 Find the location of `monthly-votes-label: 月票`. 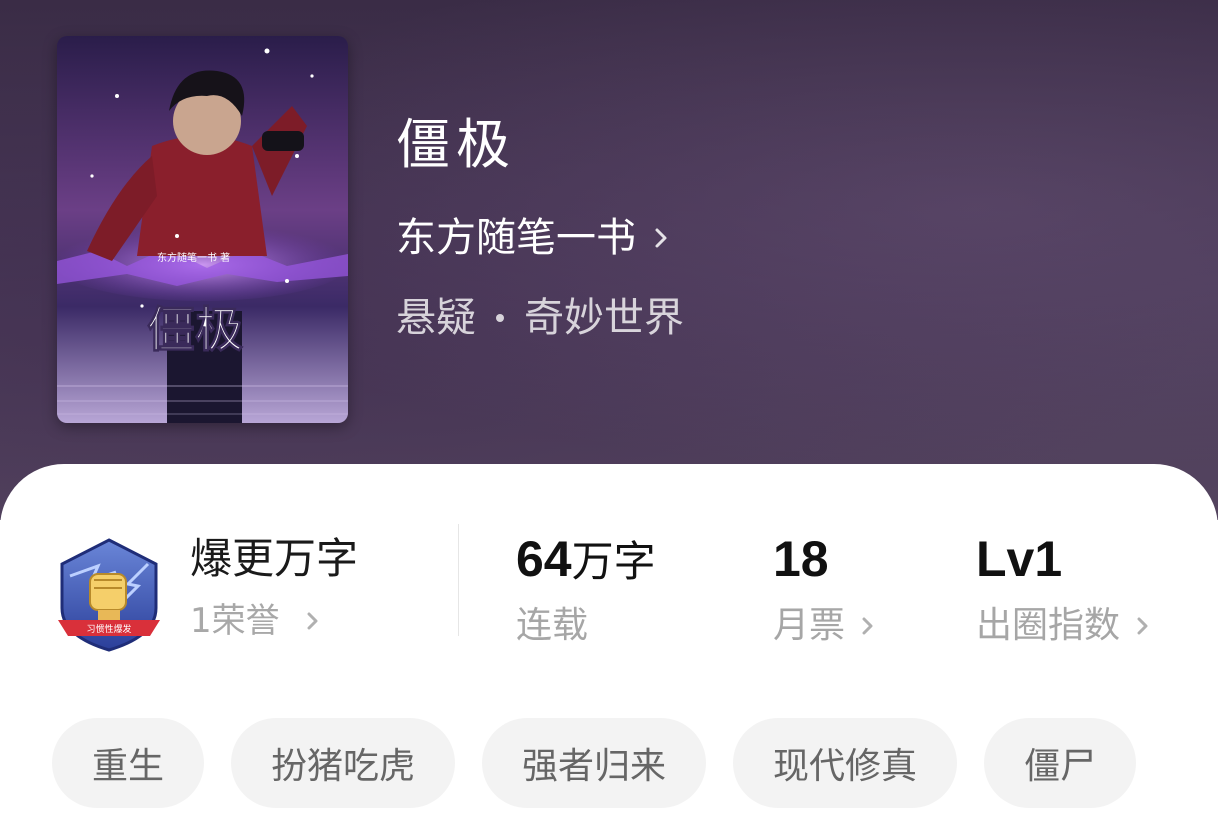

monthly-votes-label: 月票 is located at coordinates (809, 625).